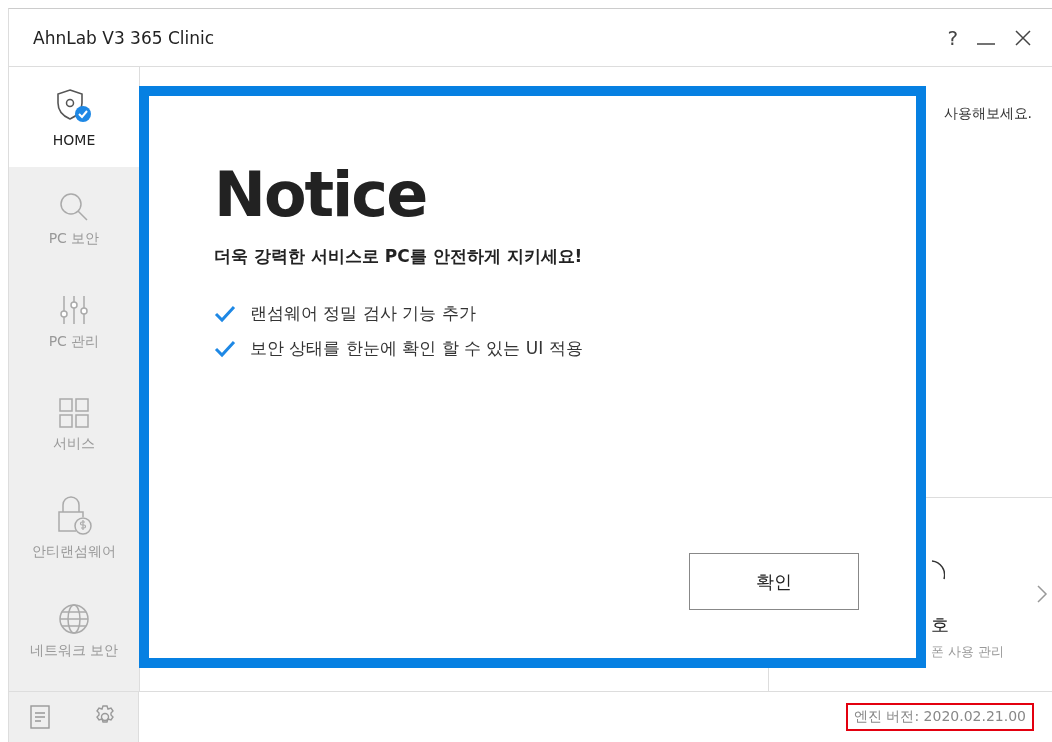 This screenshot has height=742, width=1052. I want to click on notice-heading: Notice, so click(321, 194).